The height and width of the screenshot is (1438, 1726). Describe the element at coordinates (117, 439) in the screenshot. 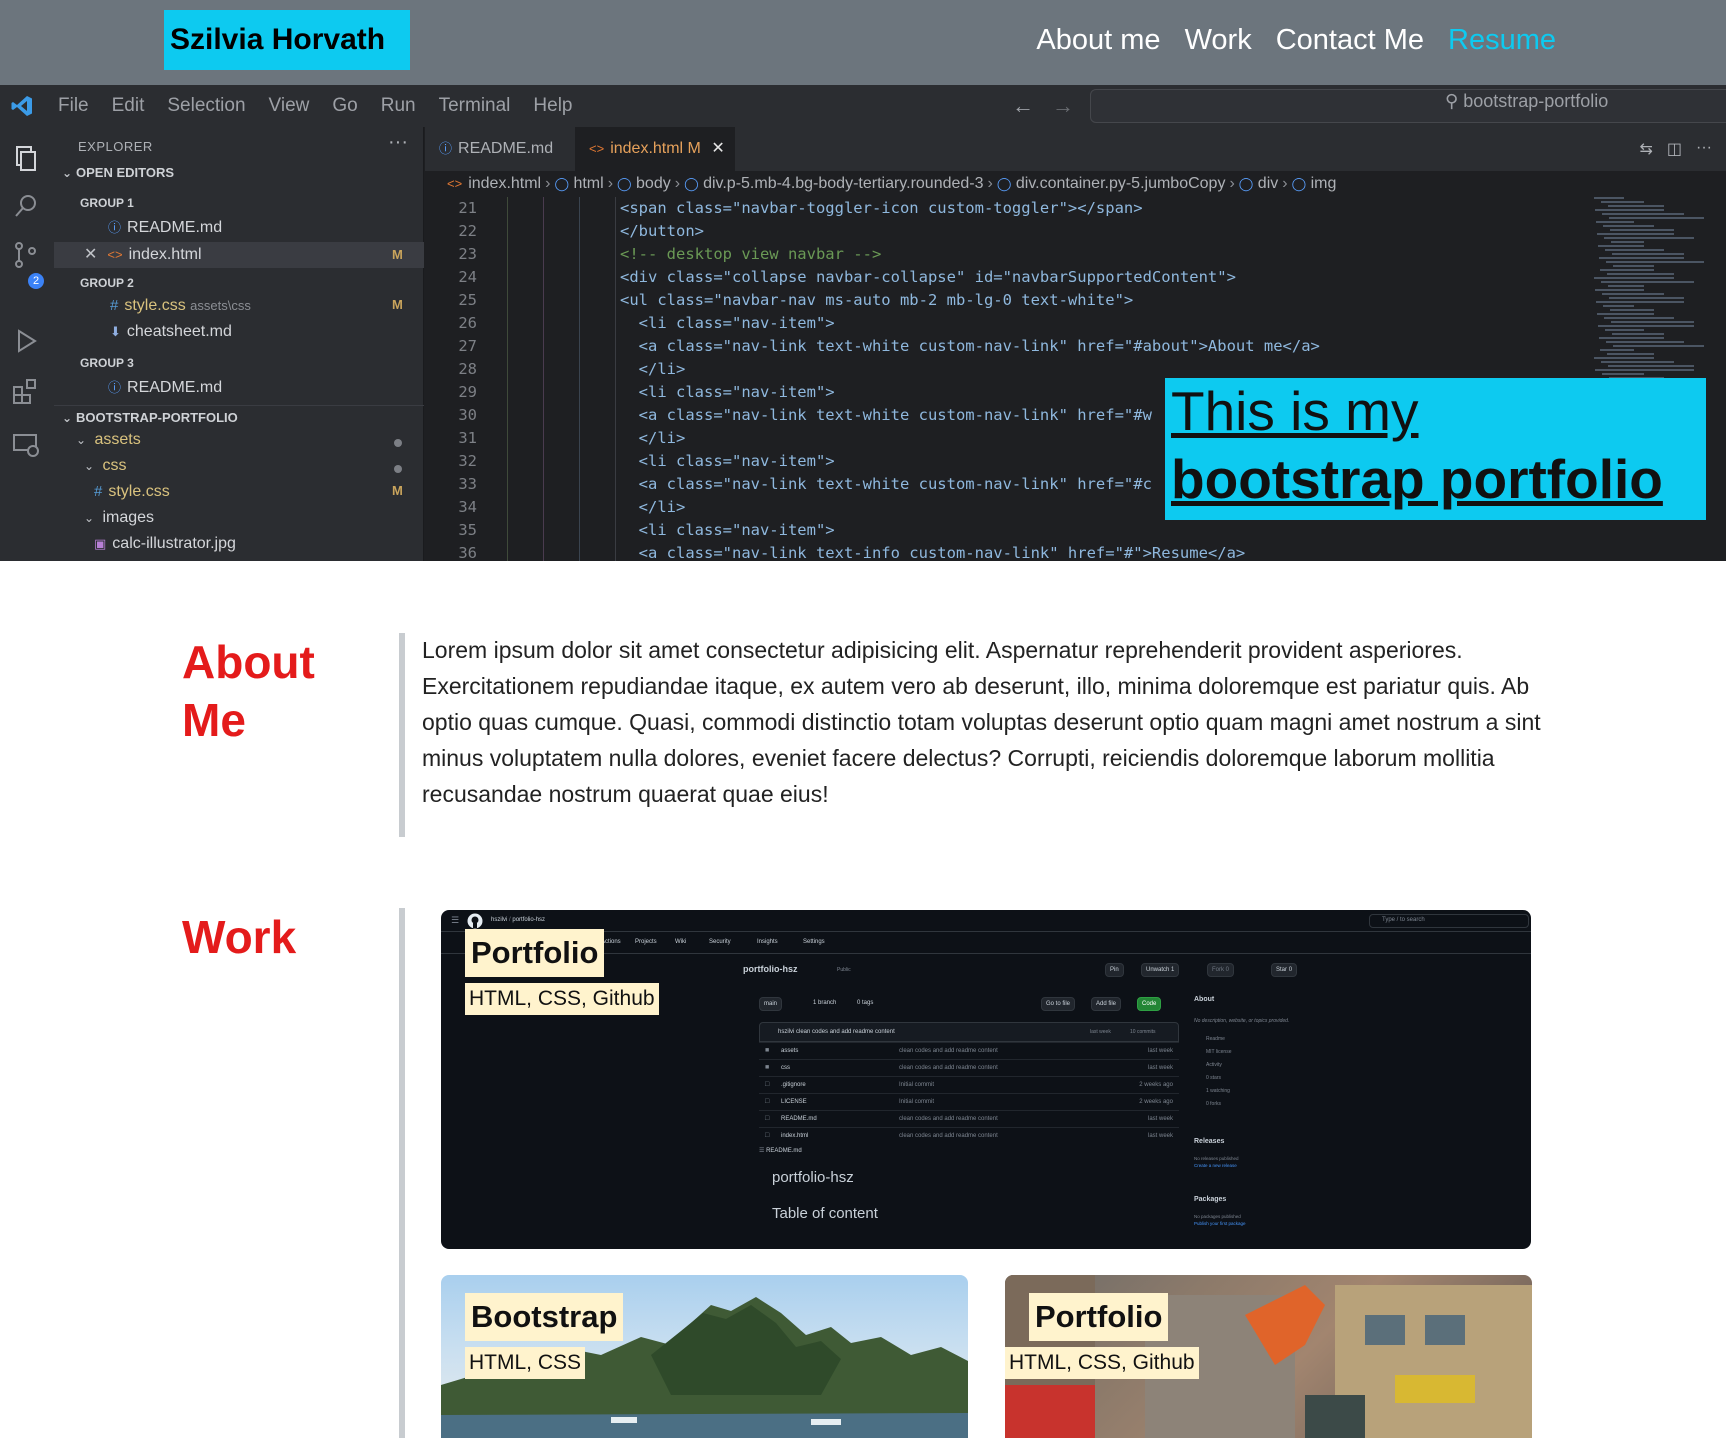

I see `folder-label: assets` at that location.